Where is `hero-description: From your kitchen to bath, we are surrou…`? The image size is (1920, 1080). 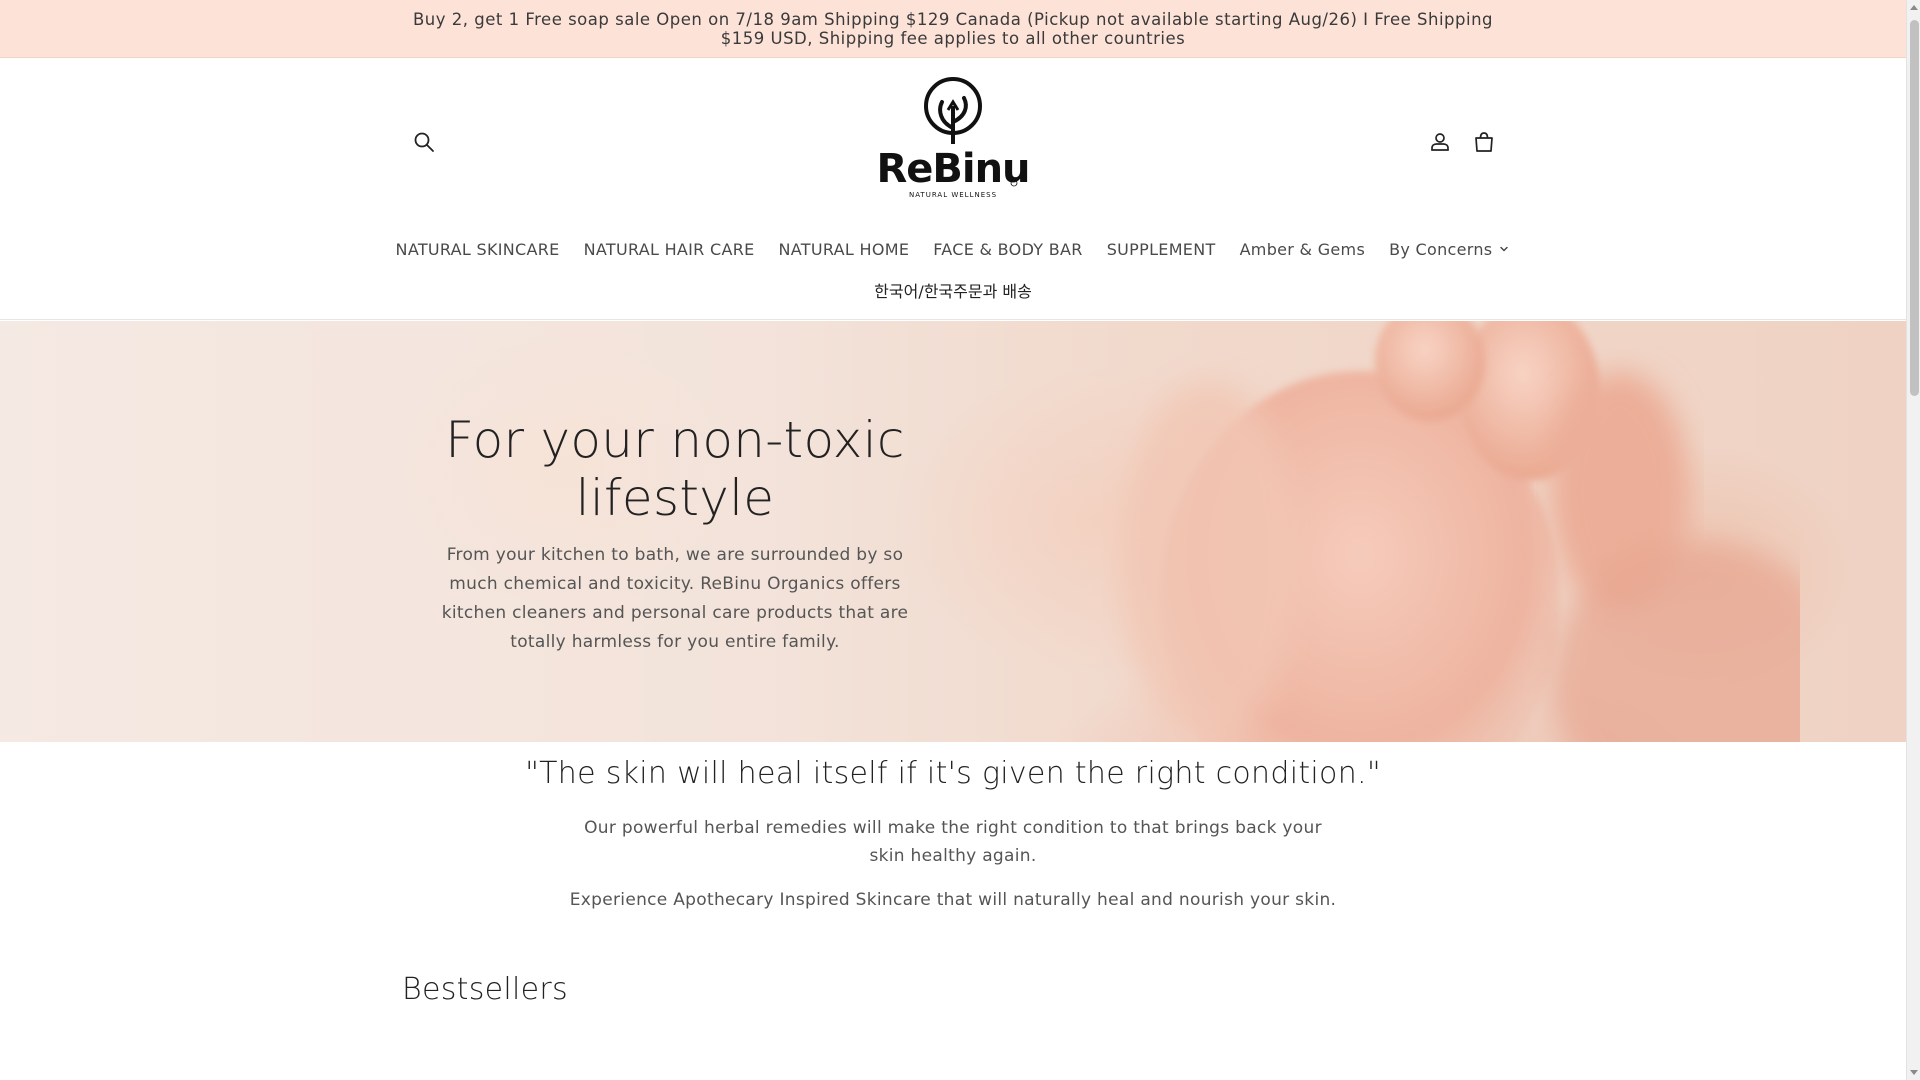
hero-description: From your kitchen to bath, we are surrou… is located at coordinates (675, 598).